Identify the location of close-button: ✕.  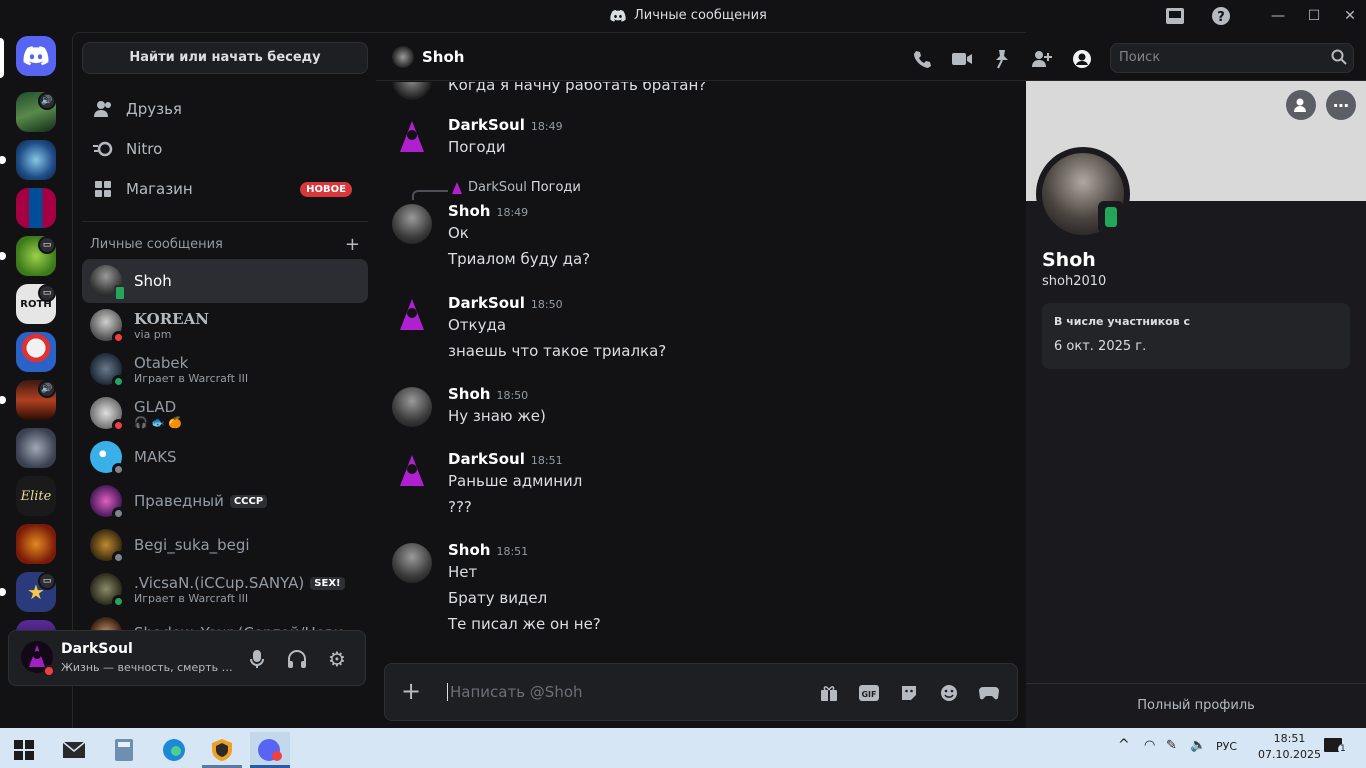
(1350, 16).